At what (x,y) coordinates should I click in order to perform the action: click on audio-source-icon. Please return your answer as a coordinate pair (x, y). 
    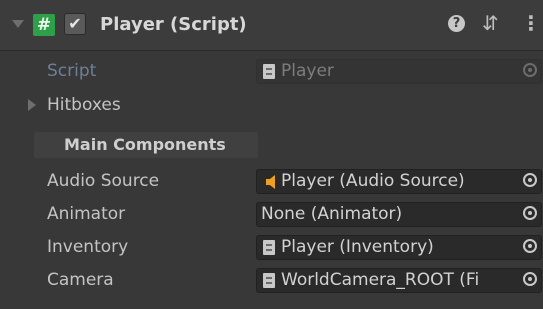
    Looking at the image, I should click on (270, 182).